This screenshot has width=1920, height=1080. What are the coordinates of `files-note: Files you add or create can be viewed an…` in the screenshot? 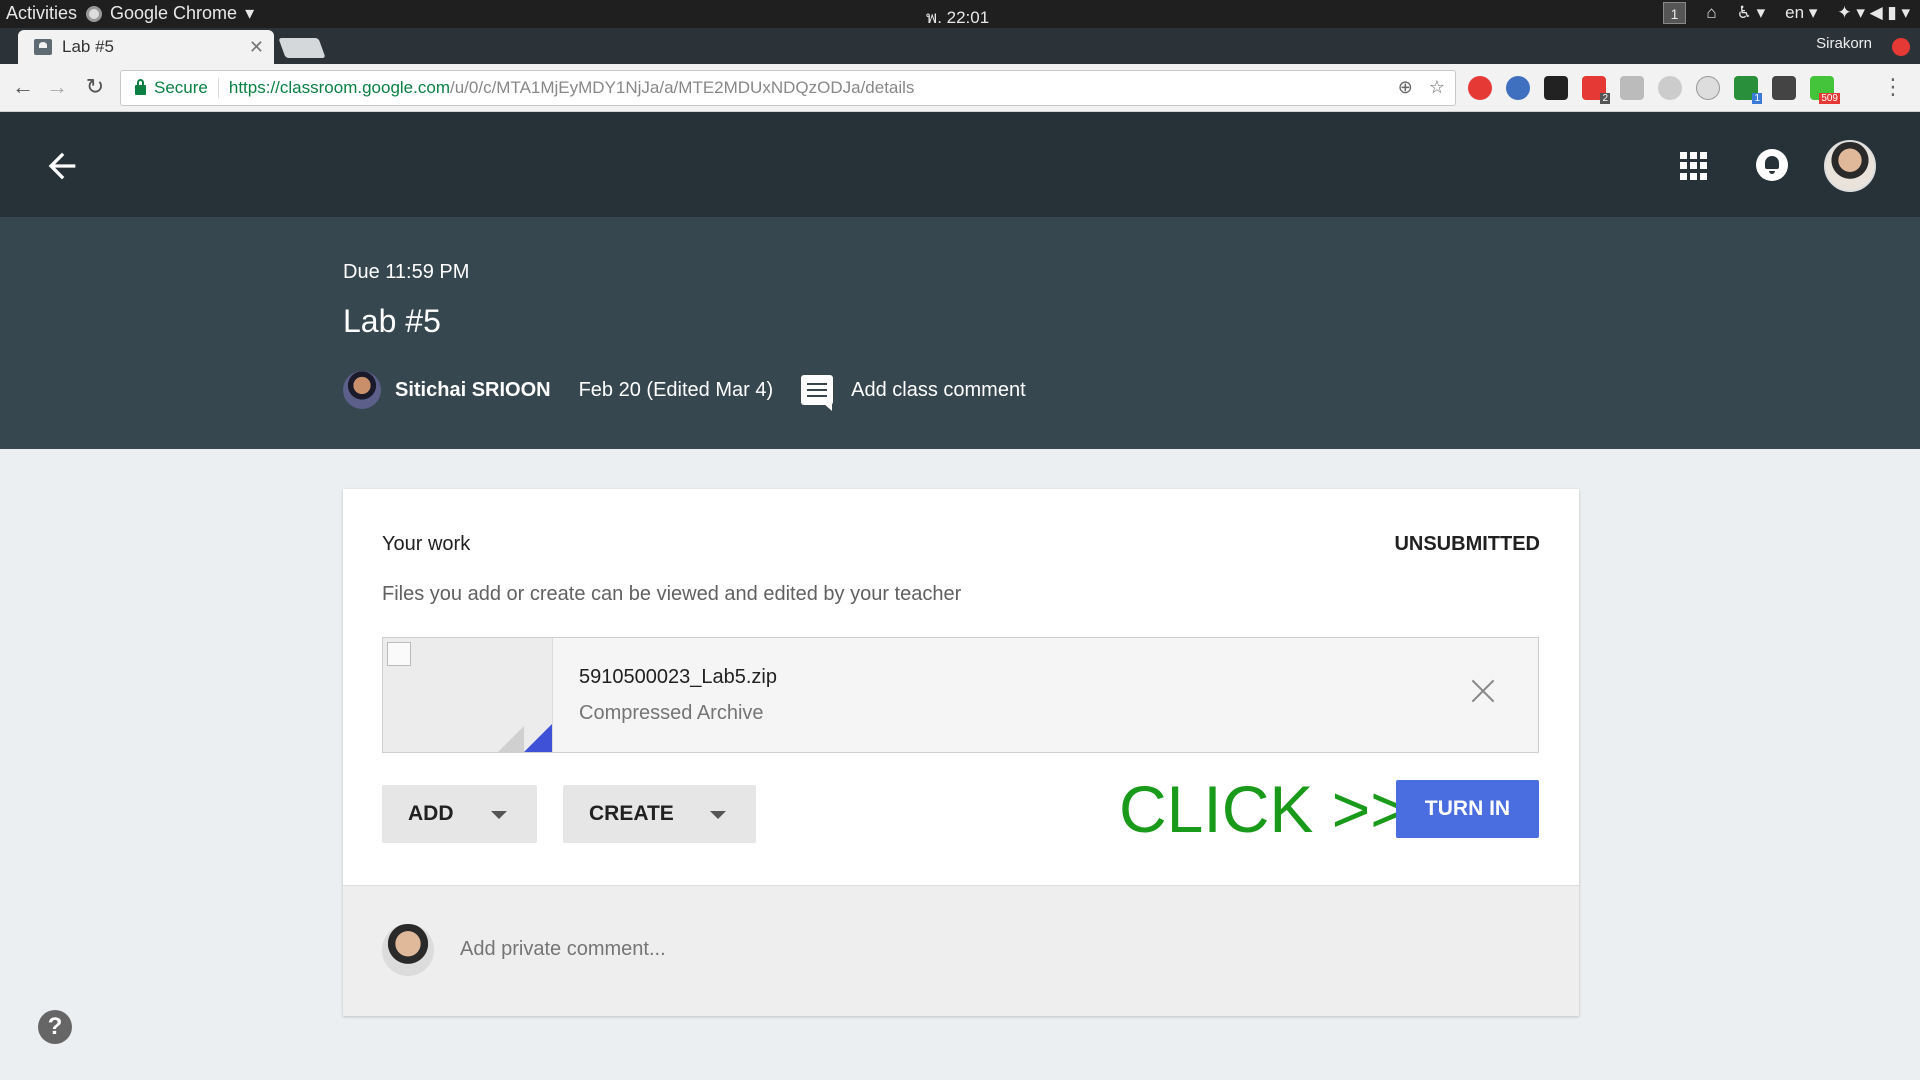 It's located at (672, 594).